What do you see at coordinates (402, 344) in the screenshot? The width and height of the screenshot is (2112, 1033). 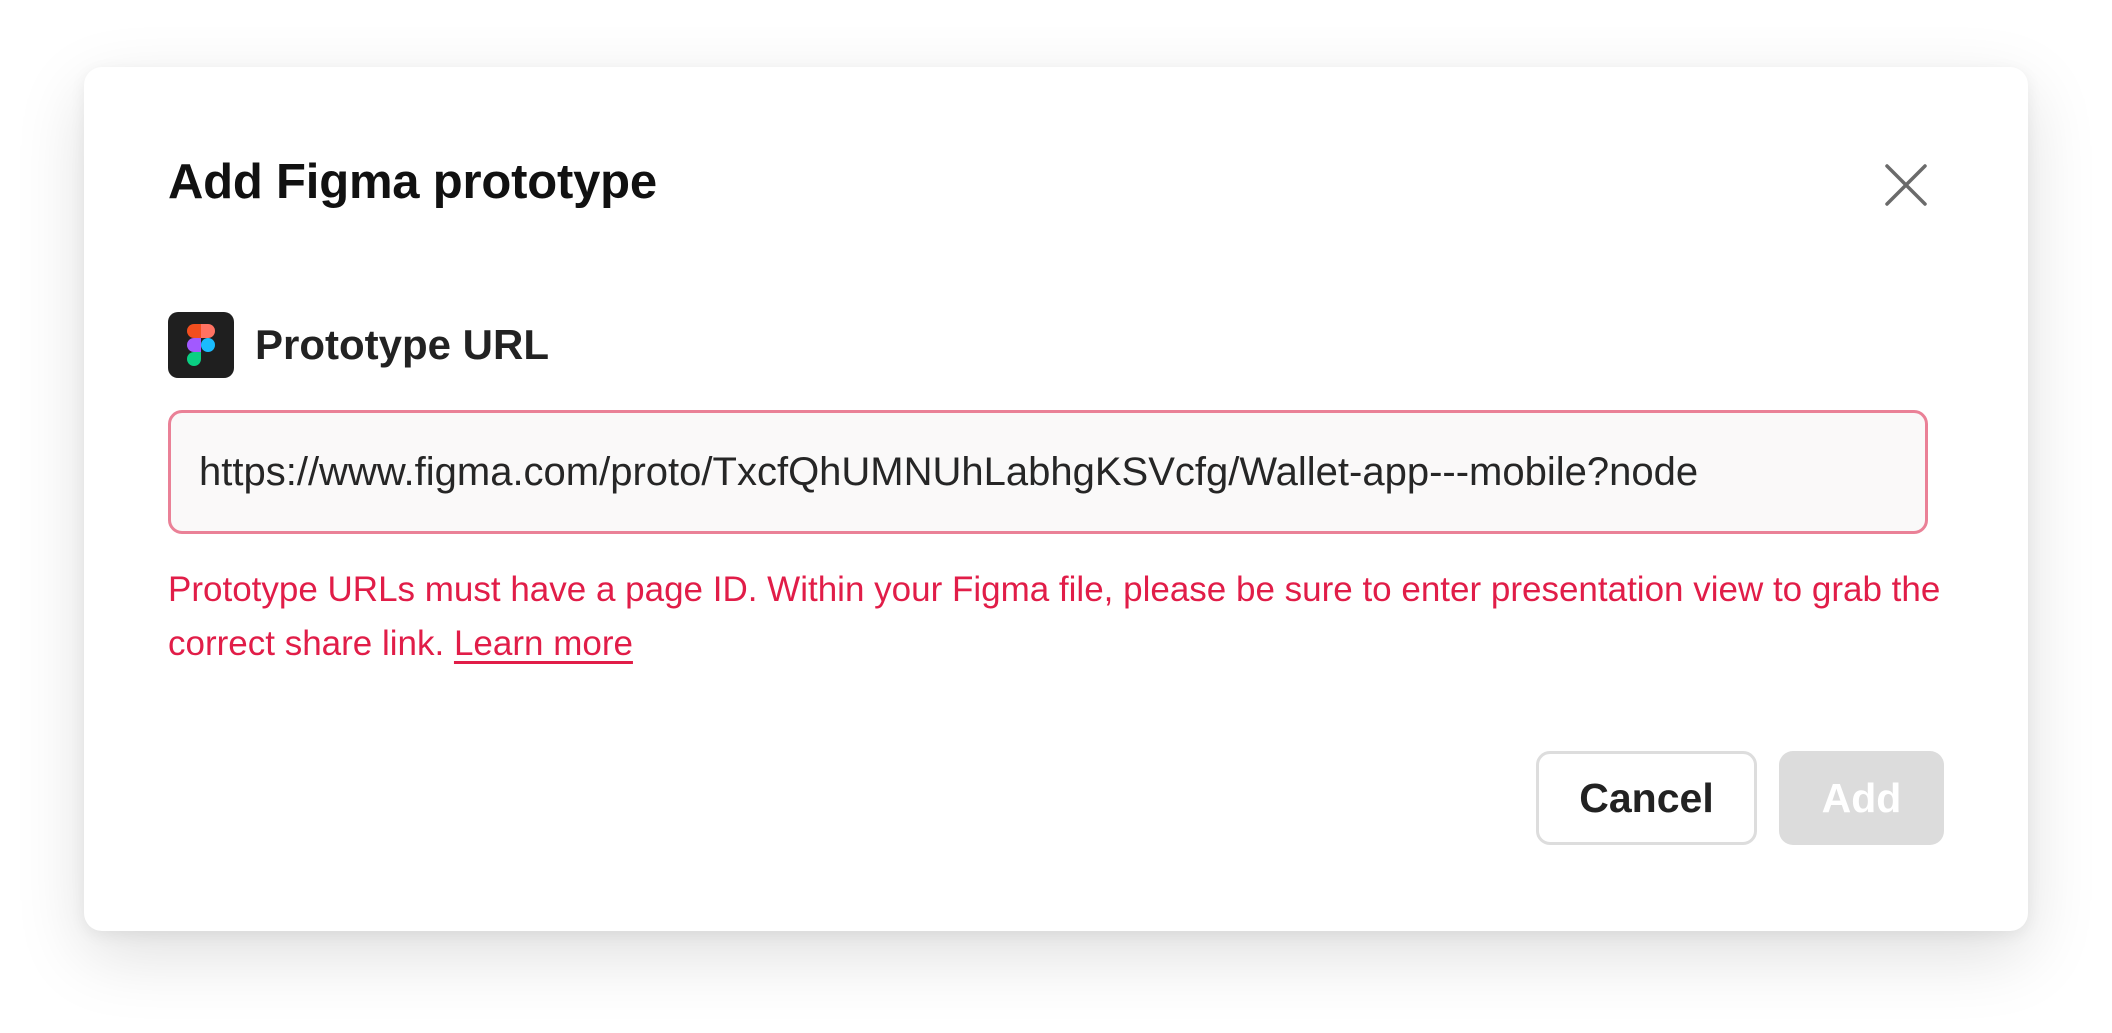 I see `prototype-url-label: Prototype URL` at bounding box center [402, 344].